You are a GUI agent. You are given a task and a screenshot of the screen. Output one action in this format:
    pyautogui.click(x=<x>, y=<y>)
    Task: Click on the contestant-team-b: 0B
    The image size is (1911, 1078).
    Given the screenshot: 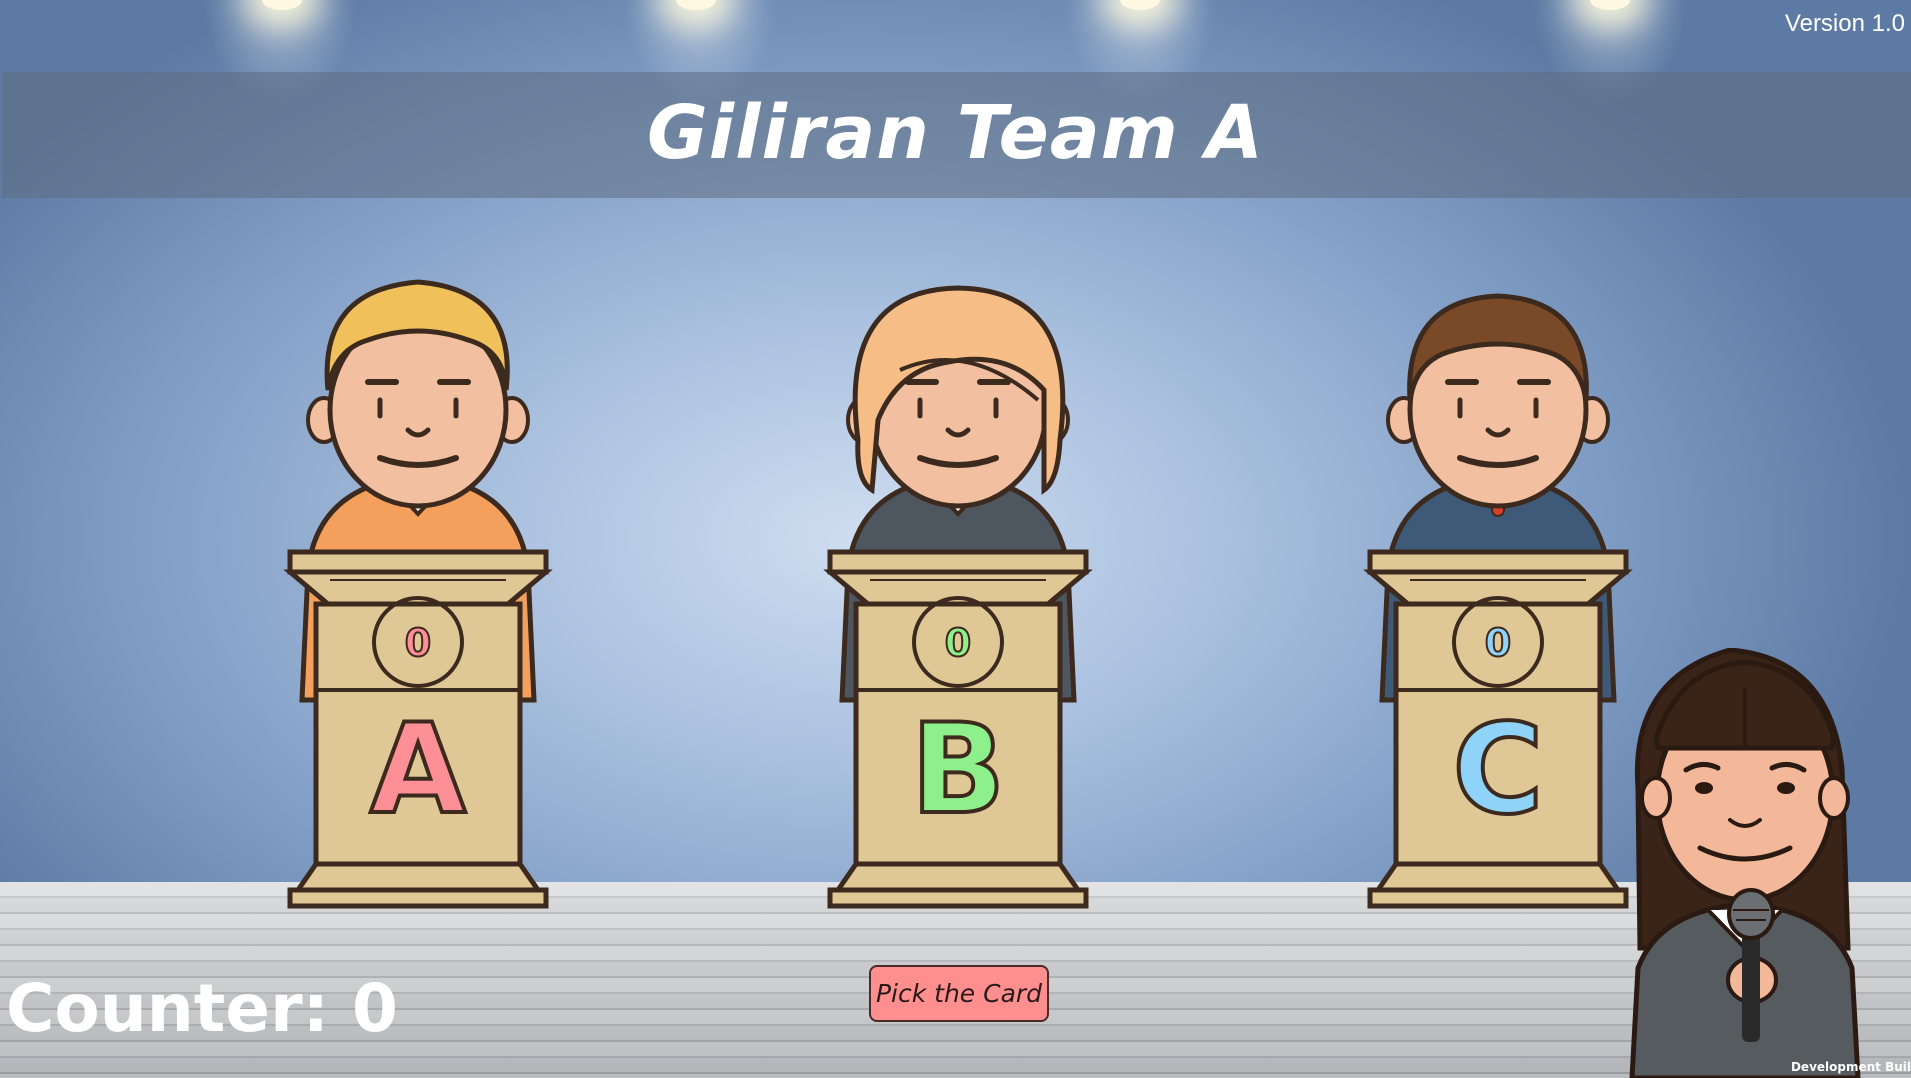 What is the action you would take?
    pyautogui.click(x=958, y=590)
    